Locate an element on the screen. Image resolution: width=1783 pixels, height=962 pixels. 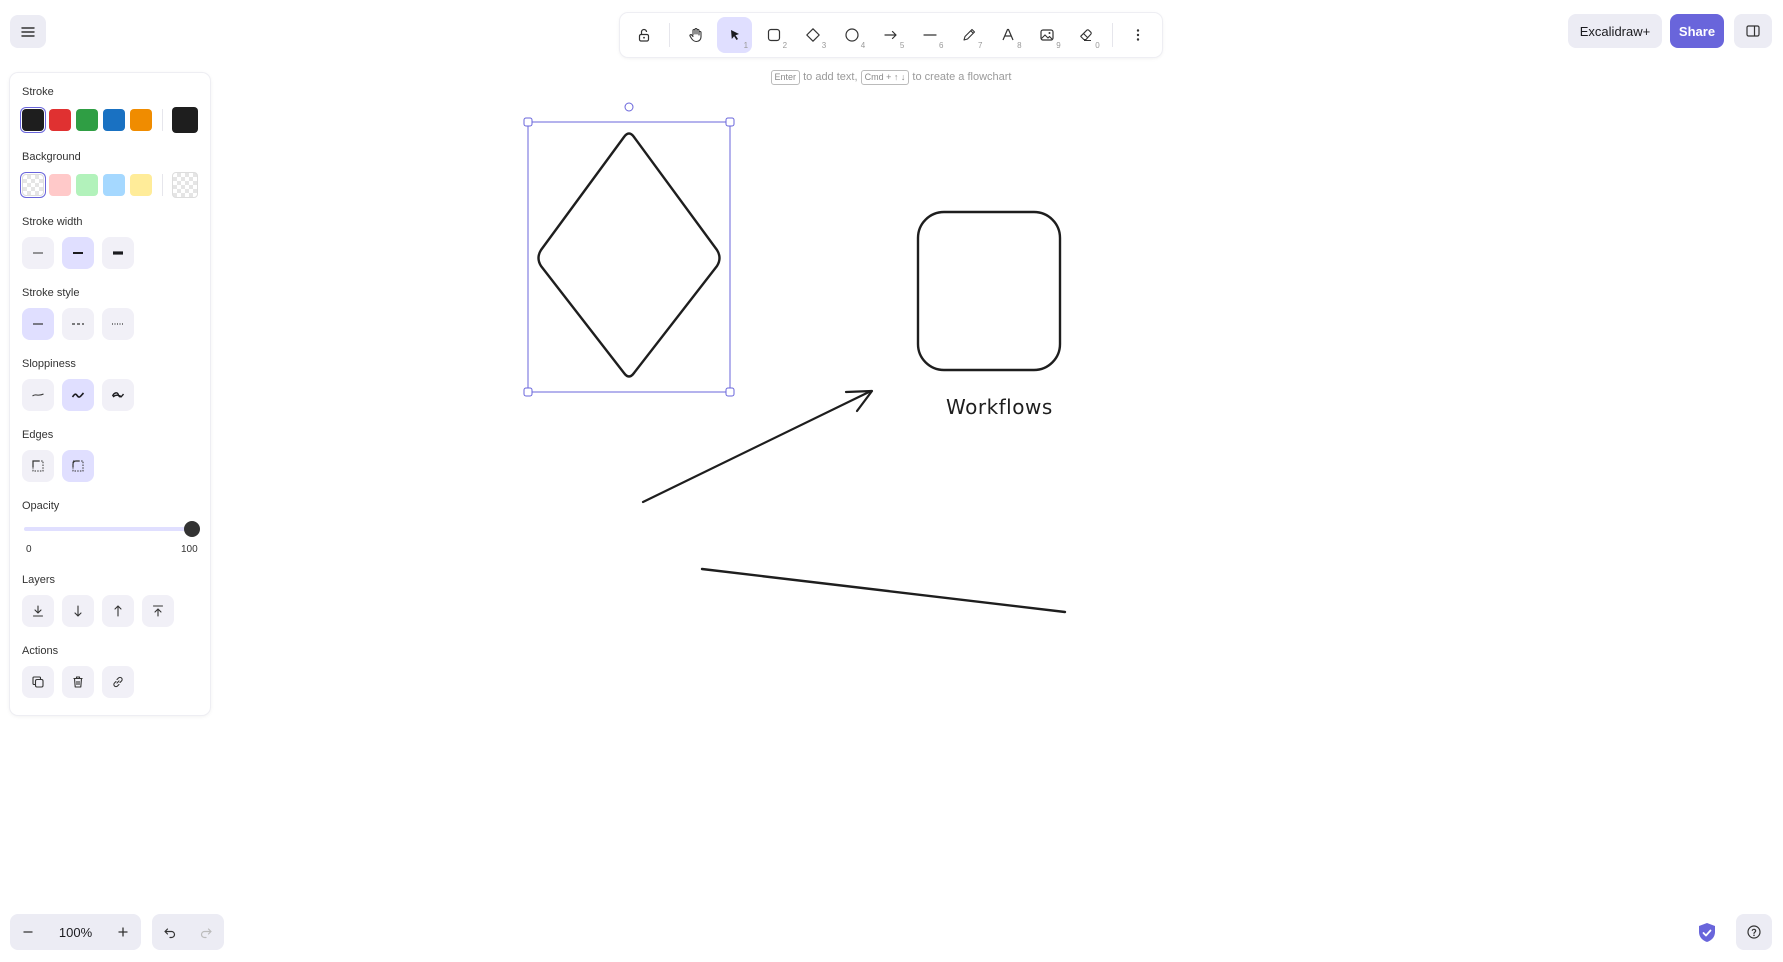
resize-handle-sw is located at coordinates (528, 392).